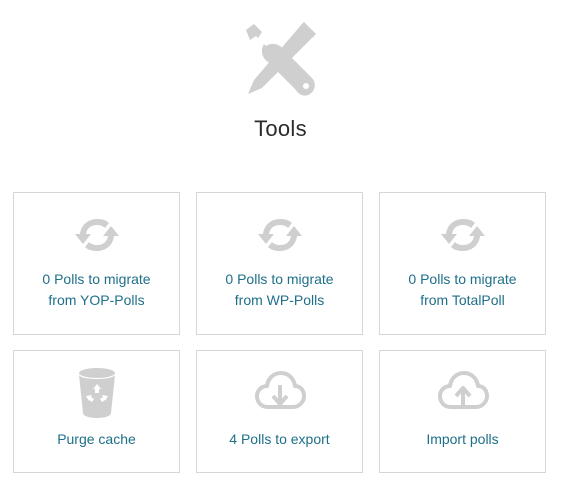 This screenshot has height=485, width=561. I want to click on card-label: 0 Polls to migrate from TotalPoll, so click(462, 290).